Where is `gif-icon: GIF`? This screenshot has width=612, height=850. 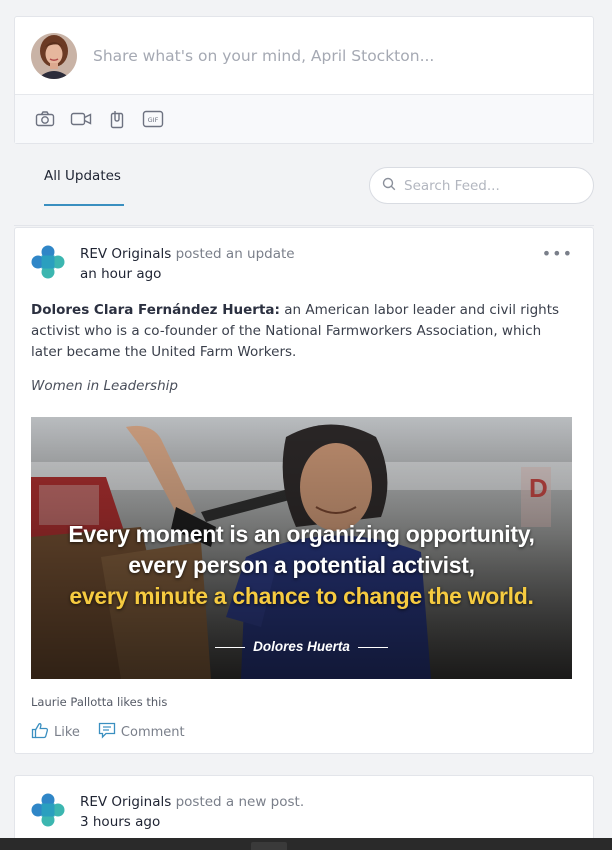
gif-icon: GIF is located at coordinates (153, 119).